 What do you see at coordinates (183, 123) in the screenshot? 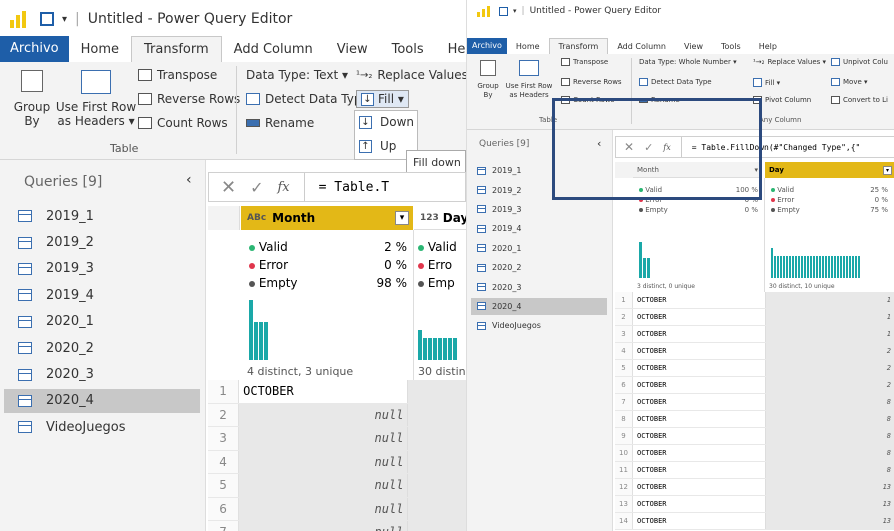
I see `count-rows-button: Count Rows` at bounding box center [183, 123].